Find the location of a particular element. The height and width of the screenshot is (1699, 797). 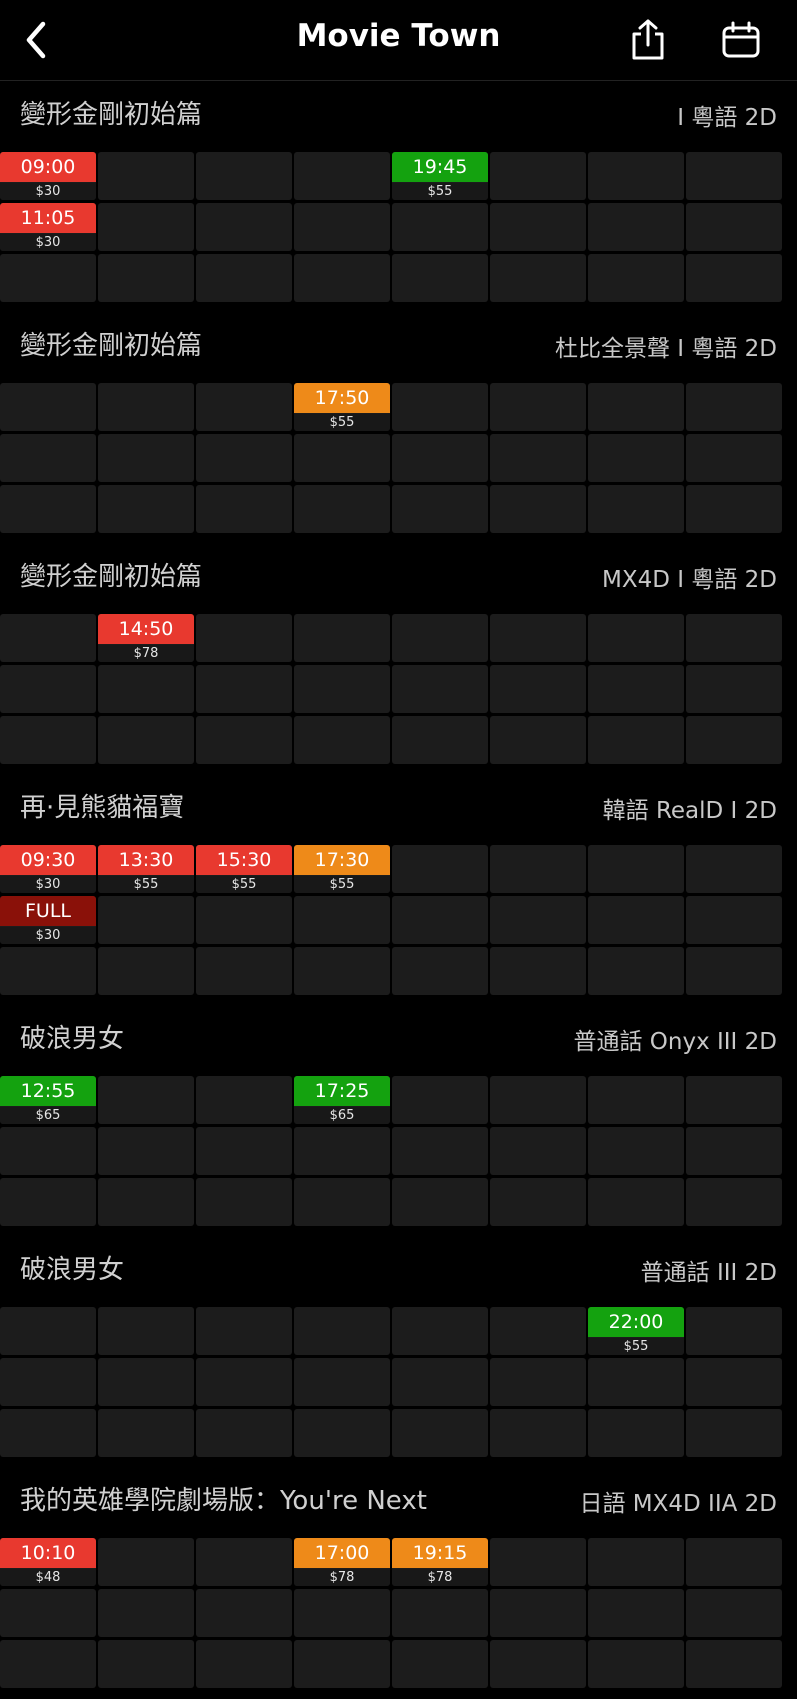

movie-title: 變形金剛初始篇 is located at coordinates (111, 577).